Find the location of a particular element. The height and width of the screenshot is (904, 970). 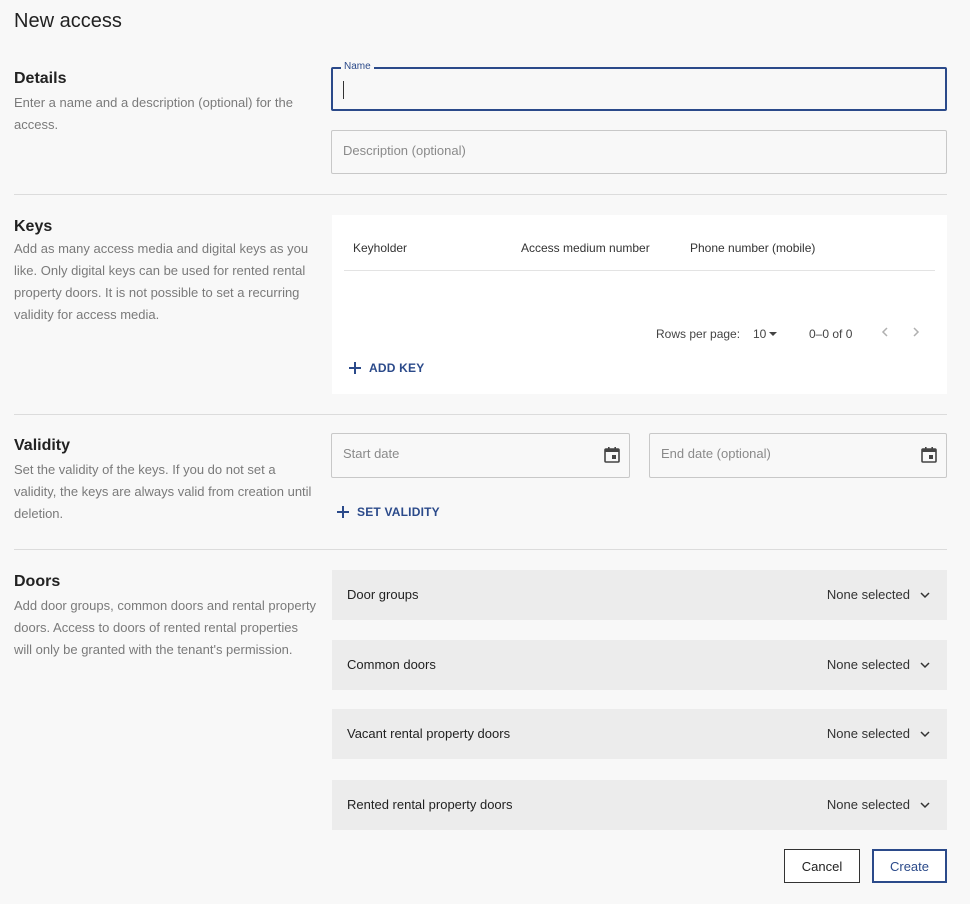

rows-per-page-select: 10 is located at coordinates (759, 334).